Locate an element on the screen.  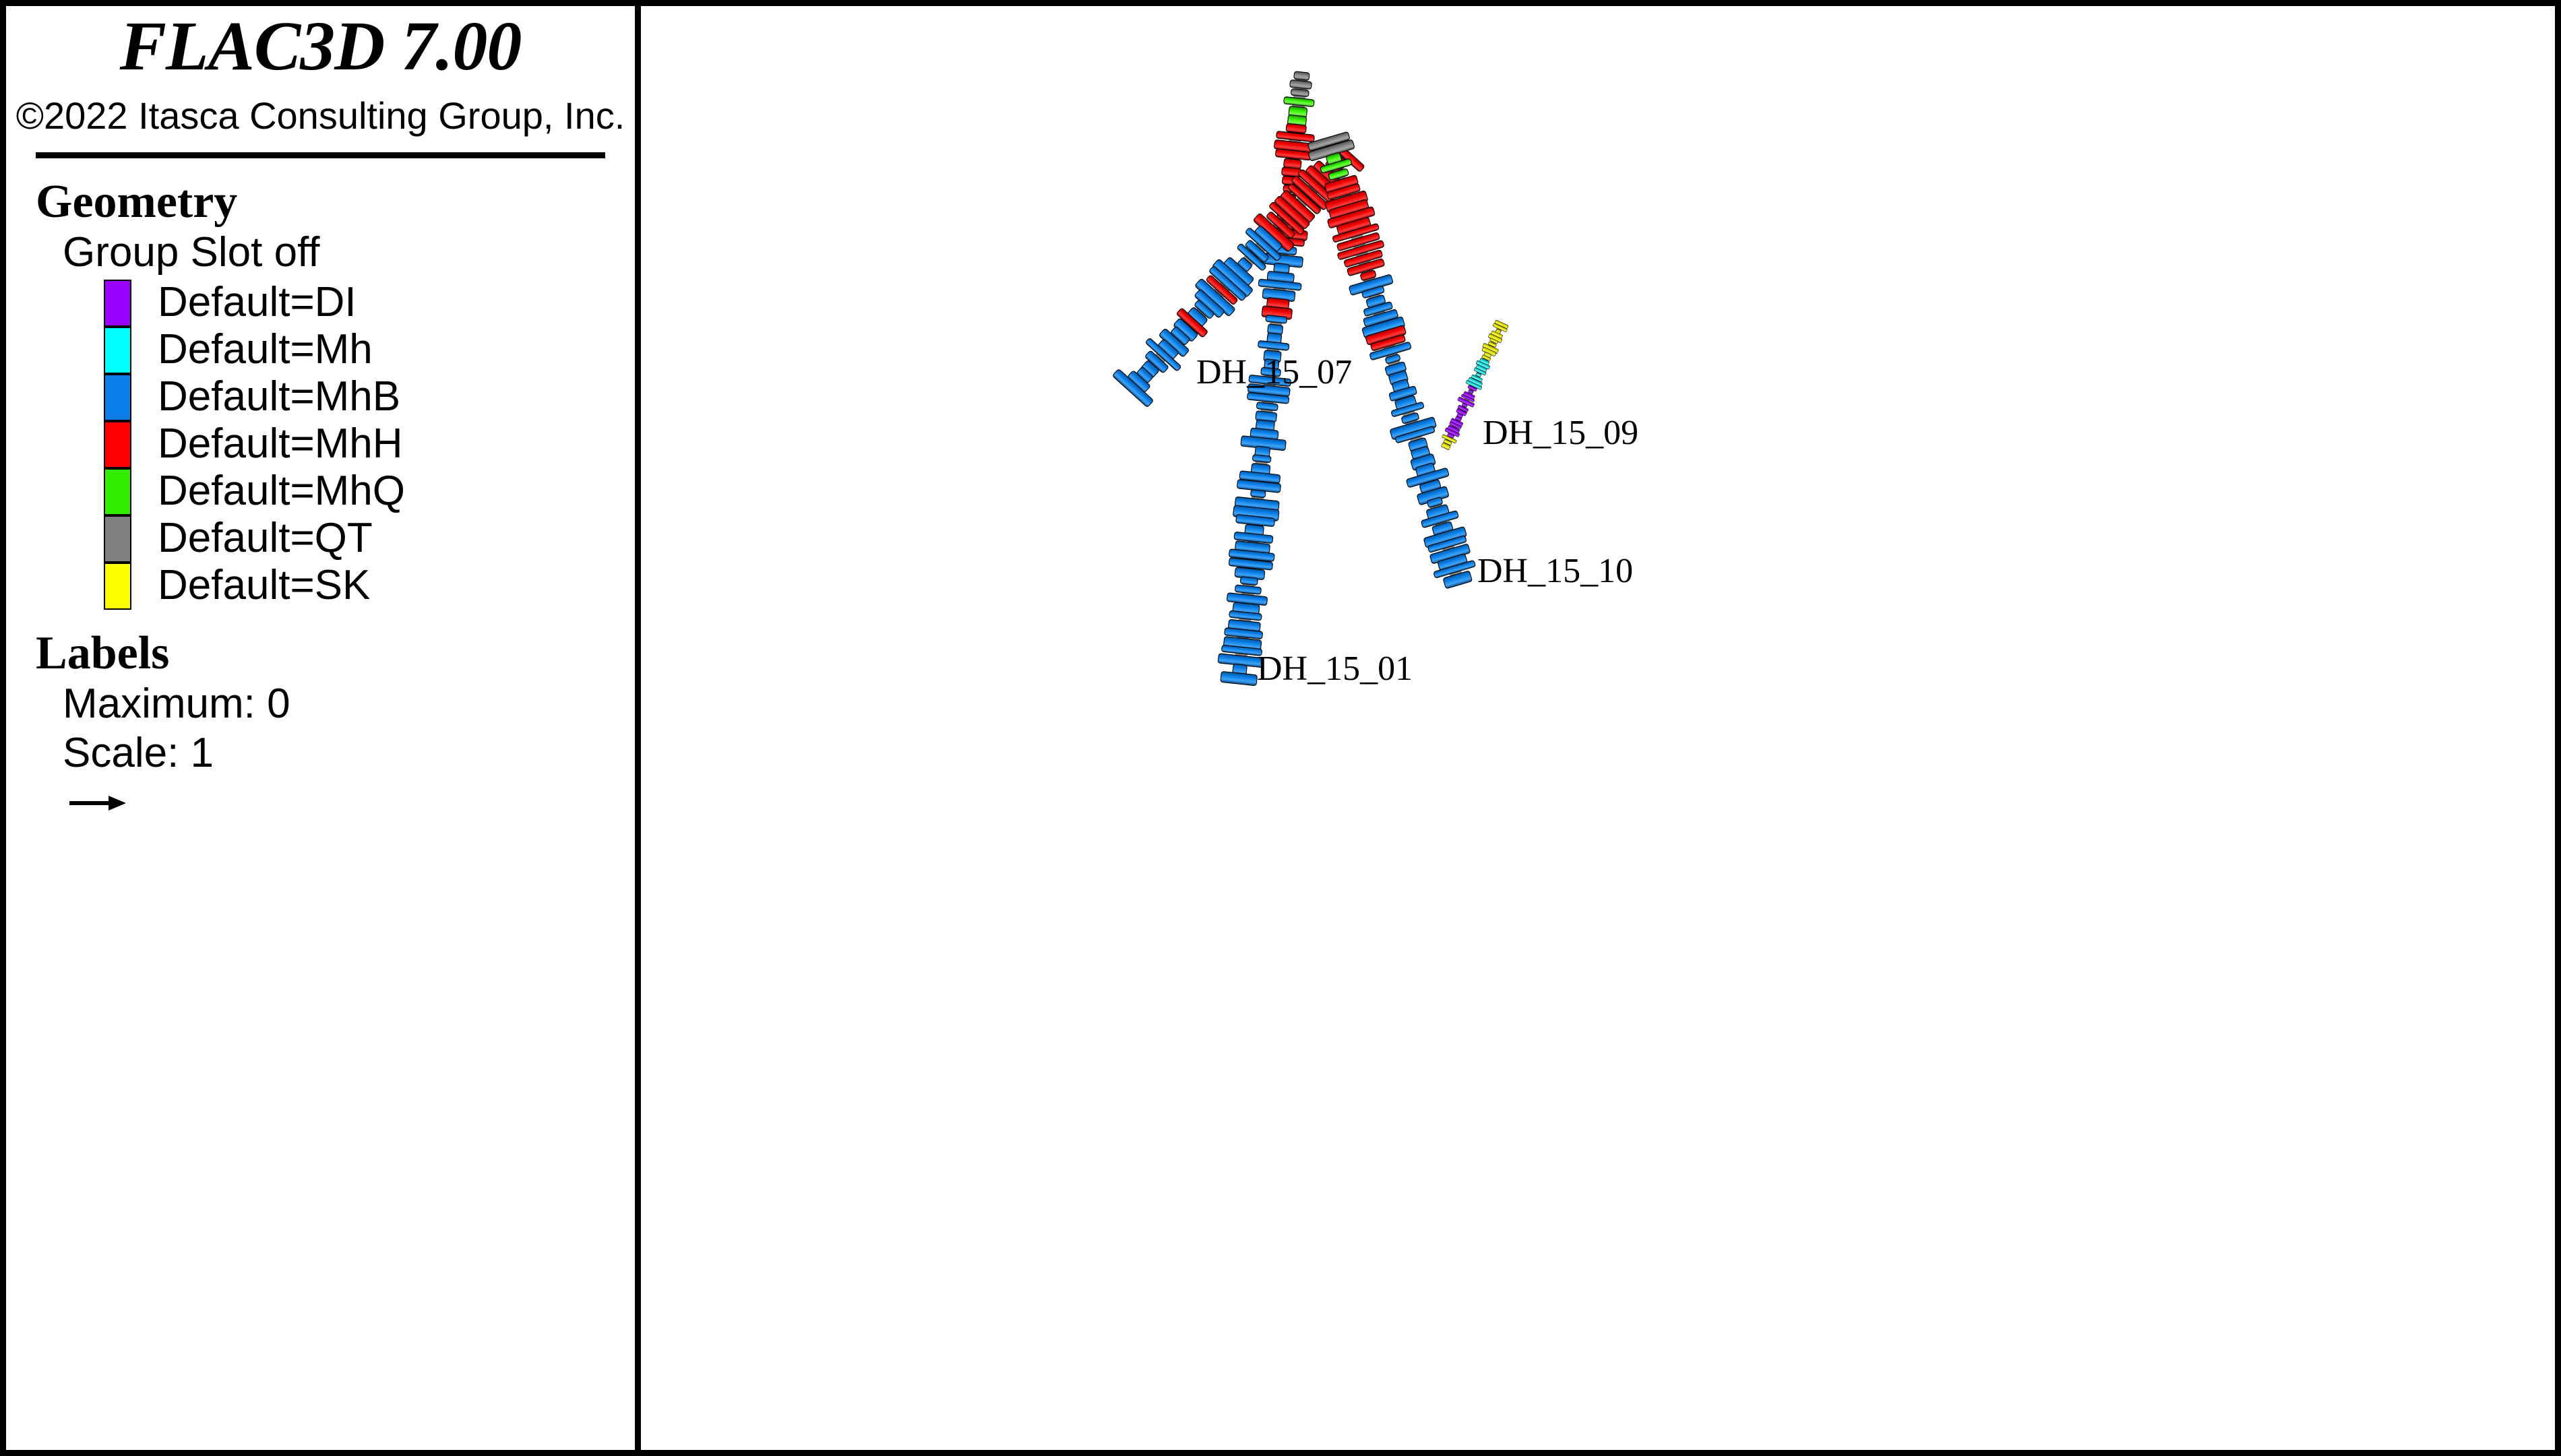
legend-entry-label: Default=DI is located at coordinates (257, 302).